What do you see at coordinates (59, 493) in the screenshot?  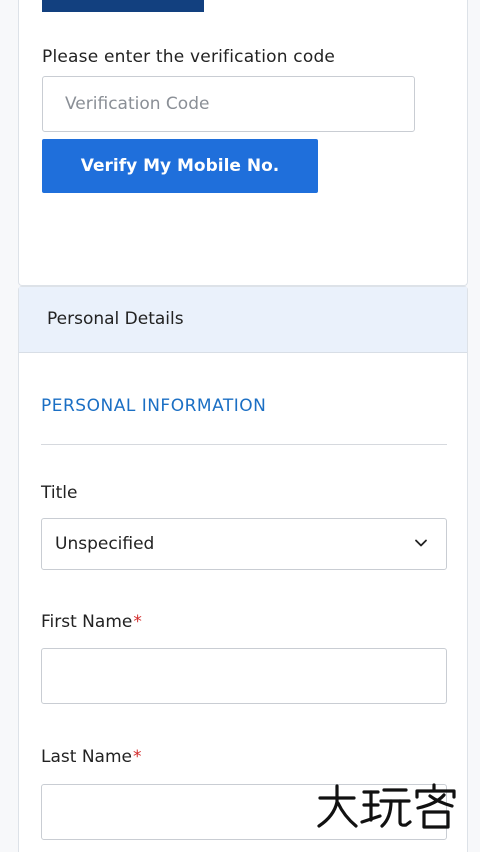 I see `title-label: Title` at bounding box center [59, 493].